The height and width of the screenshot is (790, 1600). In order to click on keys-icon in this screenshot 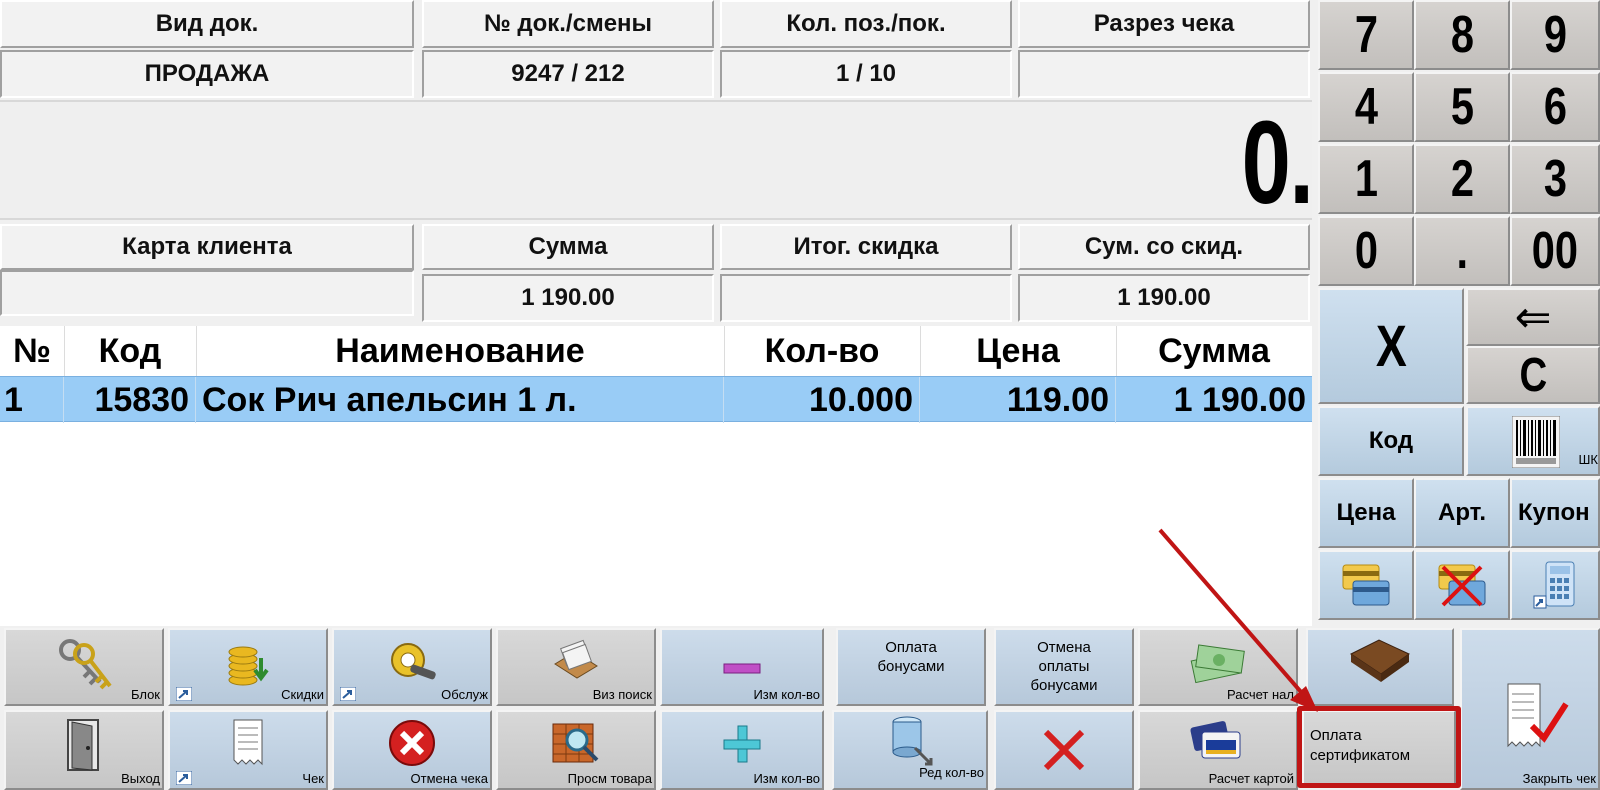, I will do `click(85, 664)`.